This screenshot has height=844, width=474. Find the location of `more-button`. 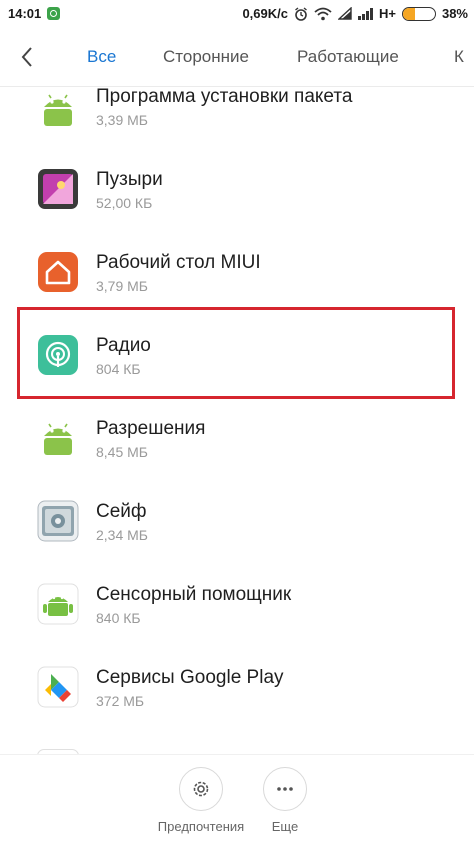

more-button is located at coordinates (285, 789).